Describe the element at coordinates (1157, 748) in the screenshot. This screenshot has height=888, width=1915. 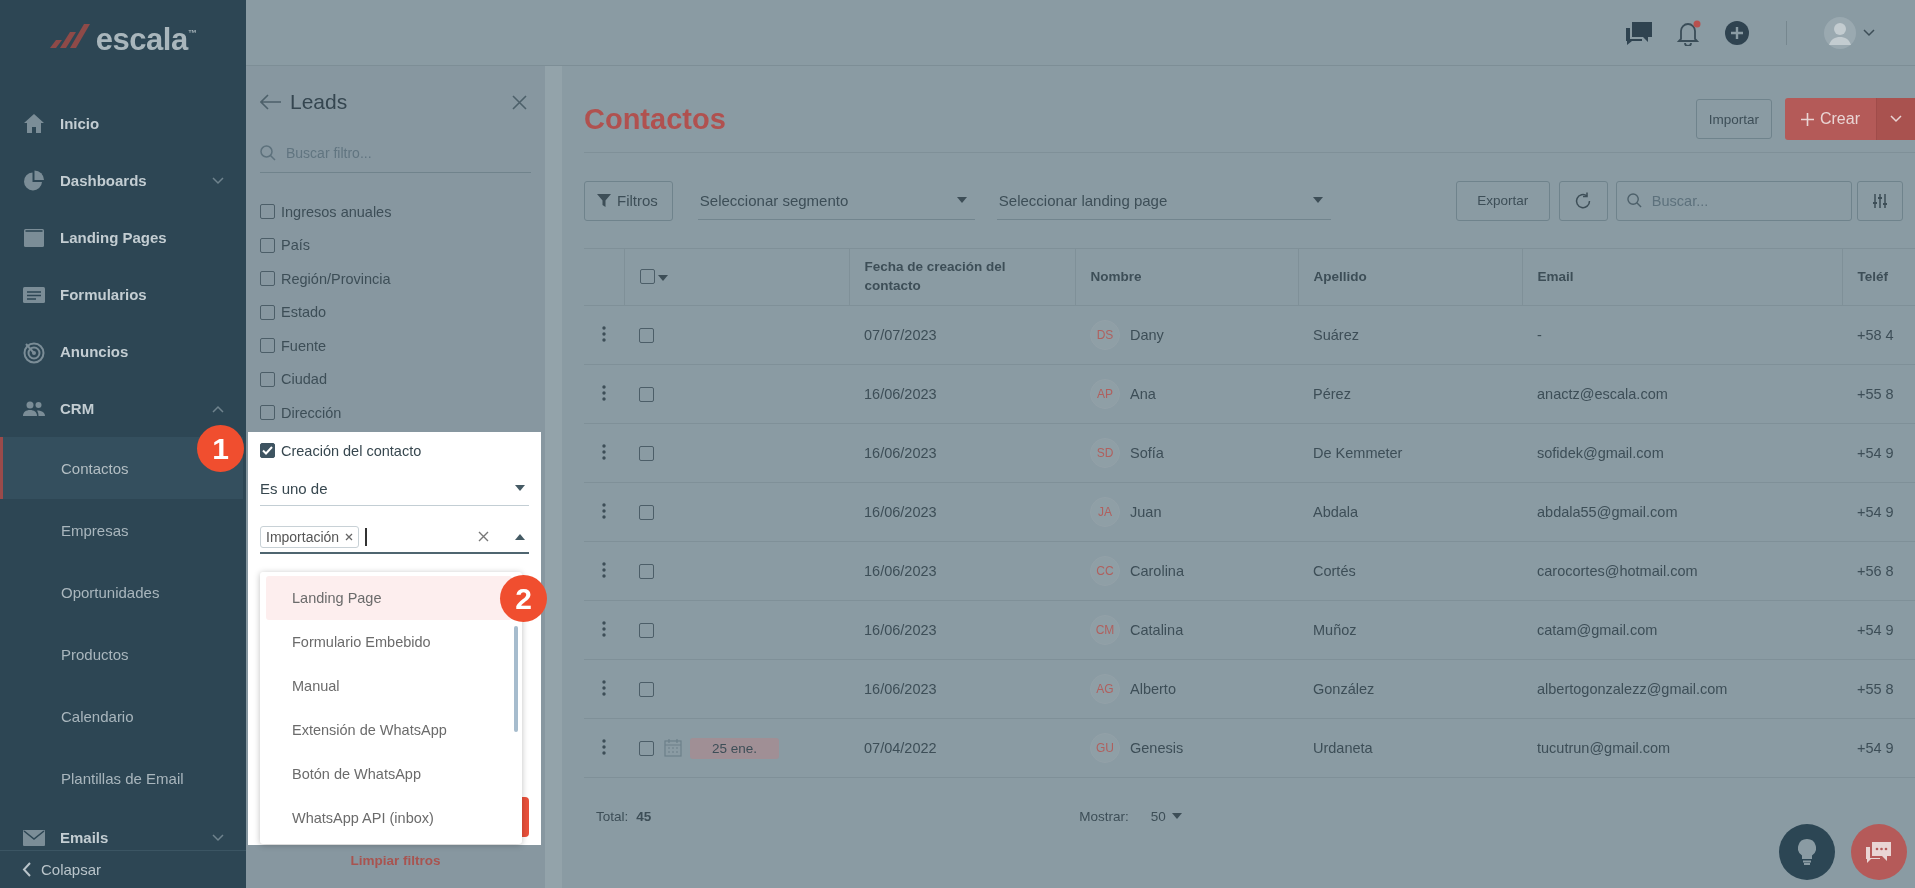
I see `table-cell: Genesis` at that location.